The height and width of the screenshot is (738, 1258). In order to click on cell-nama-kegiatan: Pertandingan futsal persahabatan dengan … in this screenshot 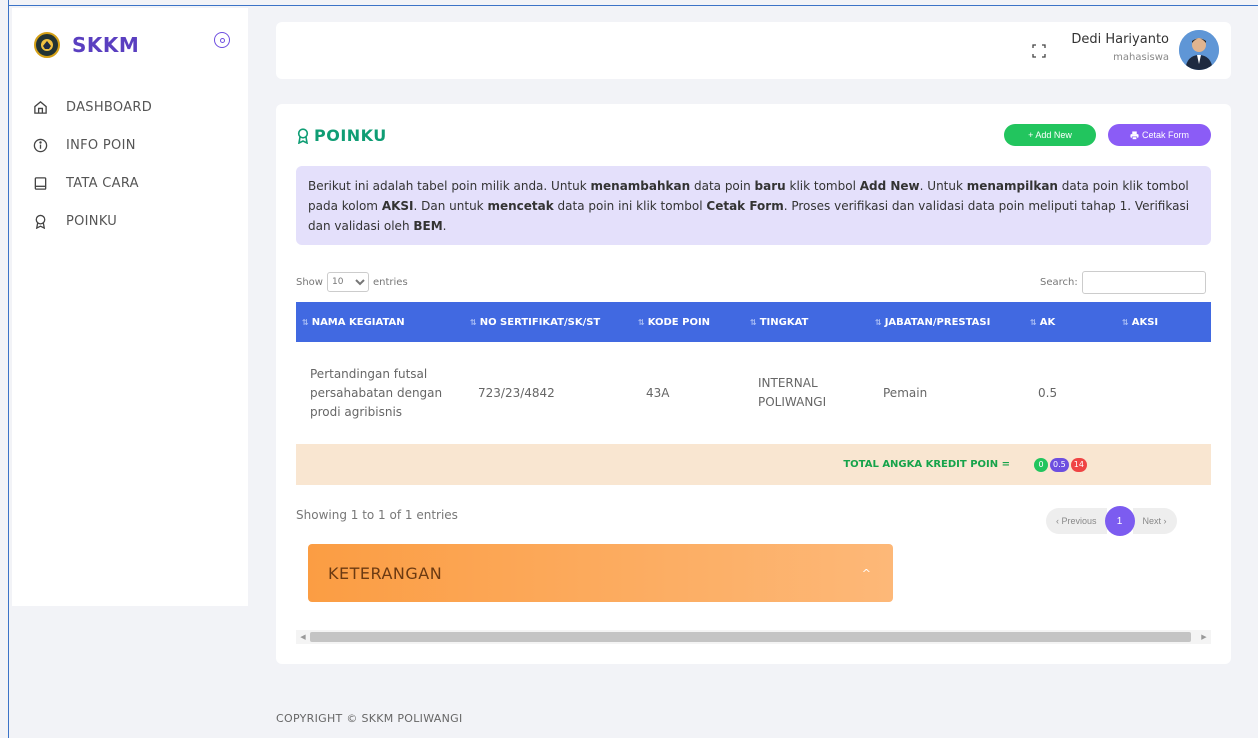, I will do `click(380, 393)`.